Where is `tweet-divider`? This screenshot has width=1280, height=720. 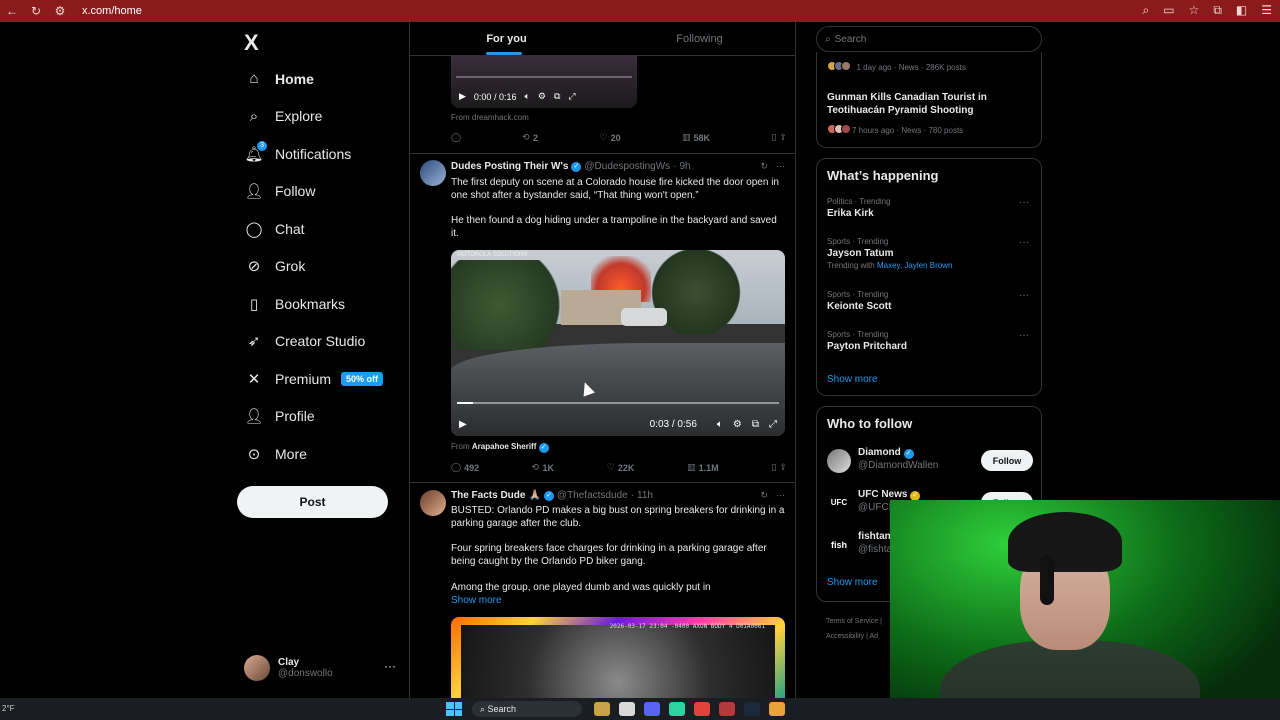 tweet-divider is located at coordinates (602, 153).